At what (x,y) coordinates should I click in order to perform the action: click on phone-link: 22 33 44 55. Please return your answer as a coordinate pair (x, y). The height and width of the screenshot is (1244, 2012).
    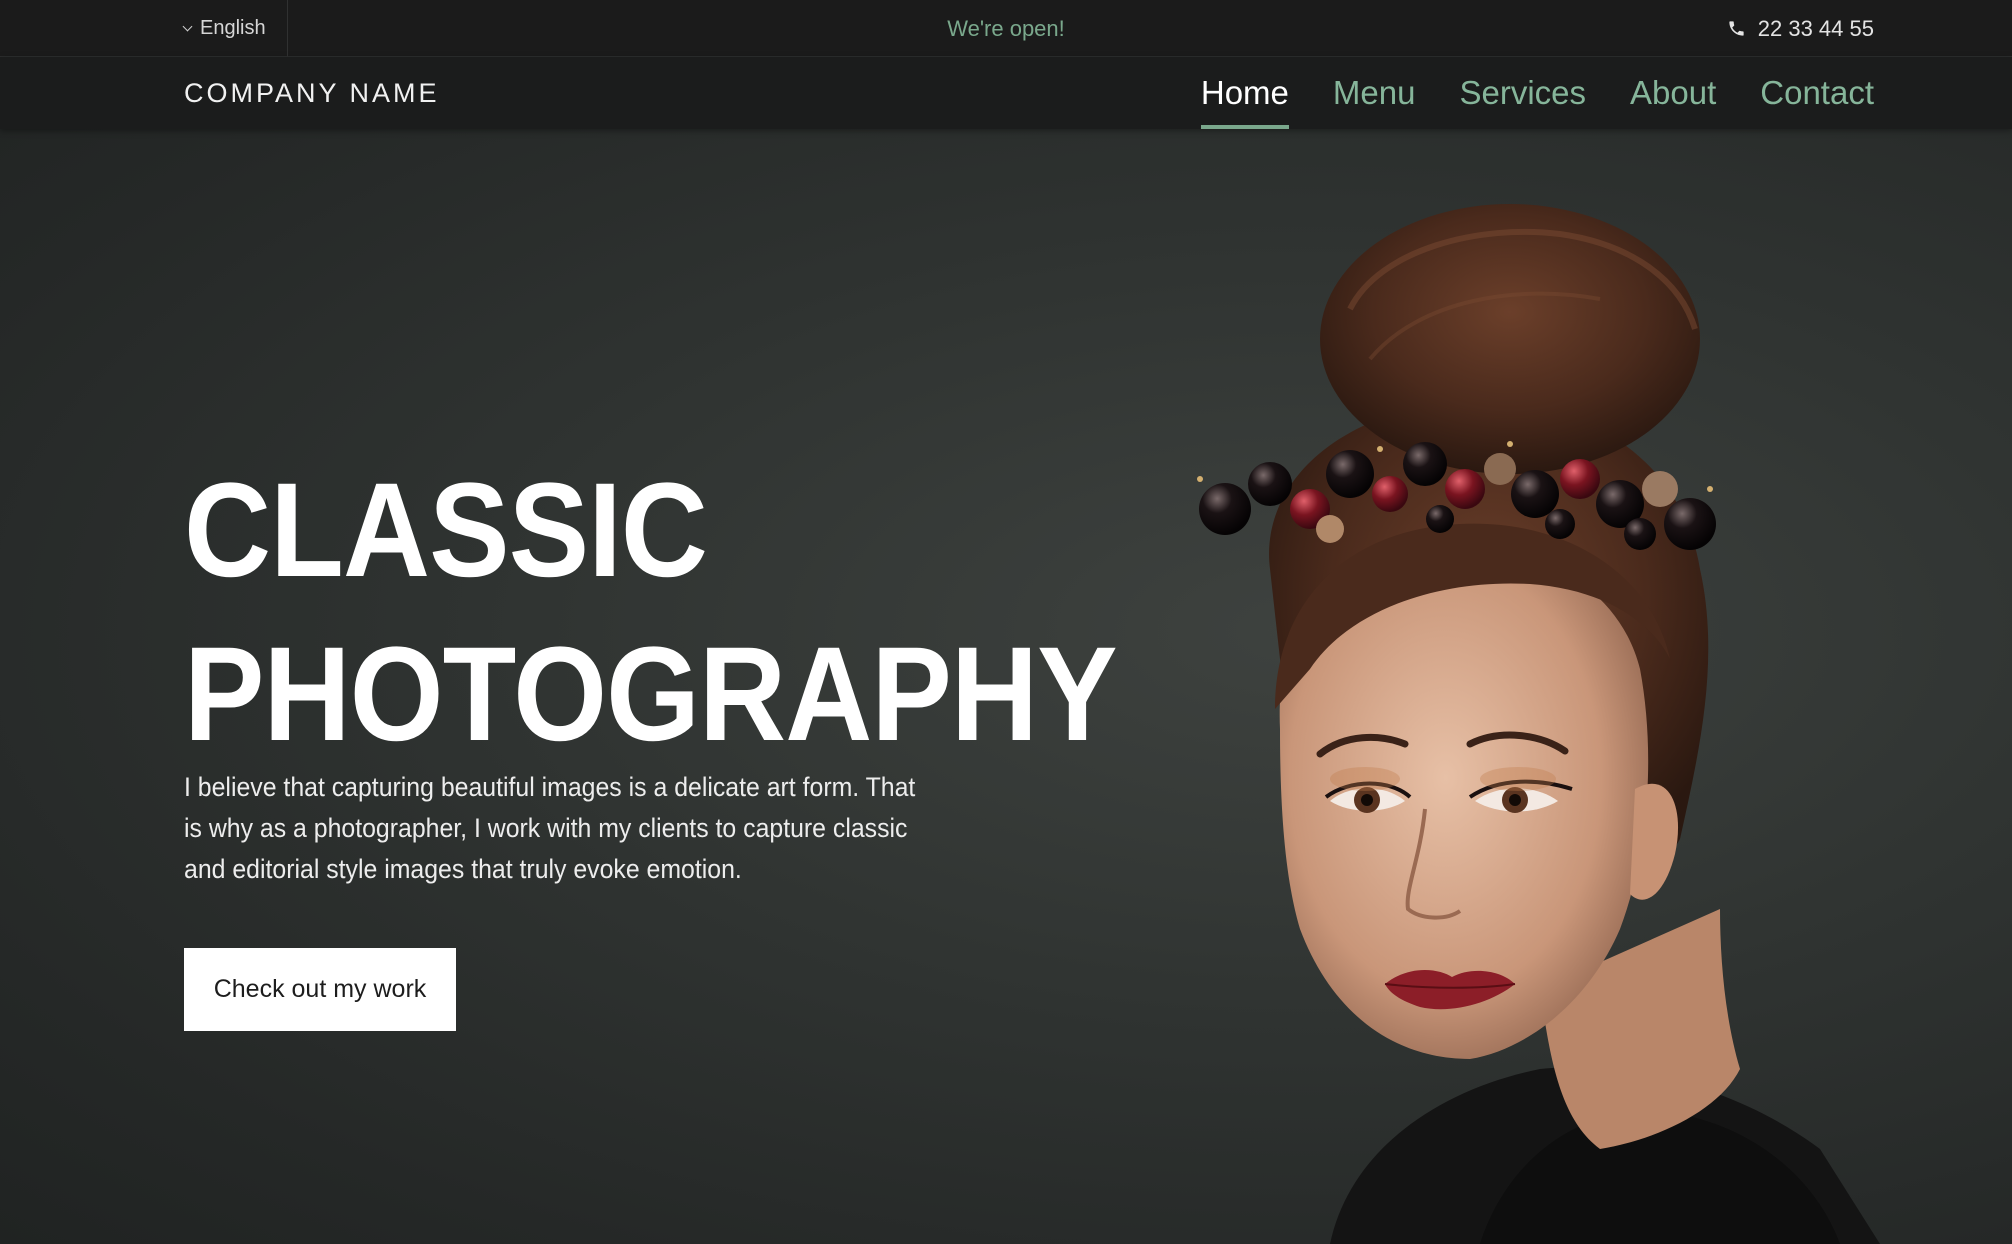
    Looking at the image, I should click on (1800, 28).